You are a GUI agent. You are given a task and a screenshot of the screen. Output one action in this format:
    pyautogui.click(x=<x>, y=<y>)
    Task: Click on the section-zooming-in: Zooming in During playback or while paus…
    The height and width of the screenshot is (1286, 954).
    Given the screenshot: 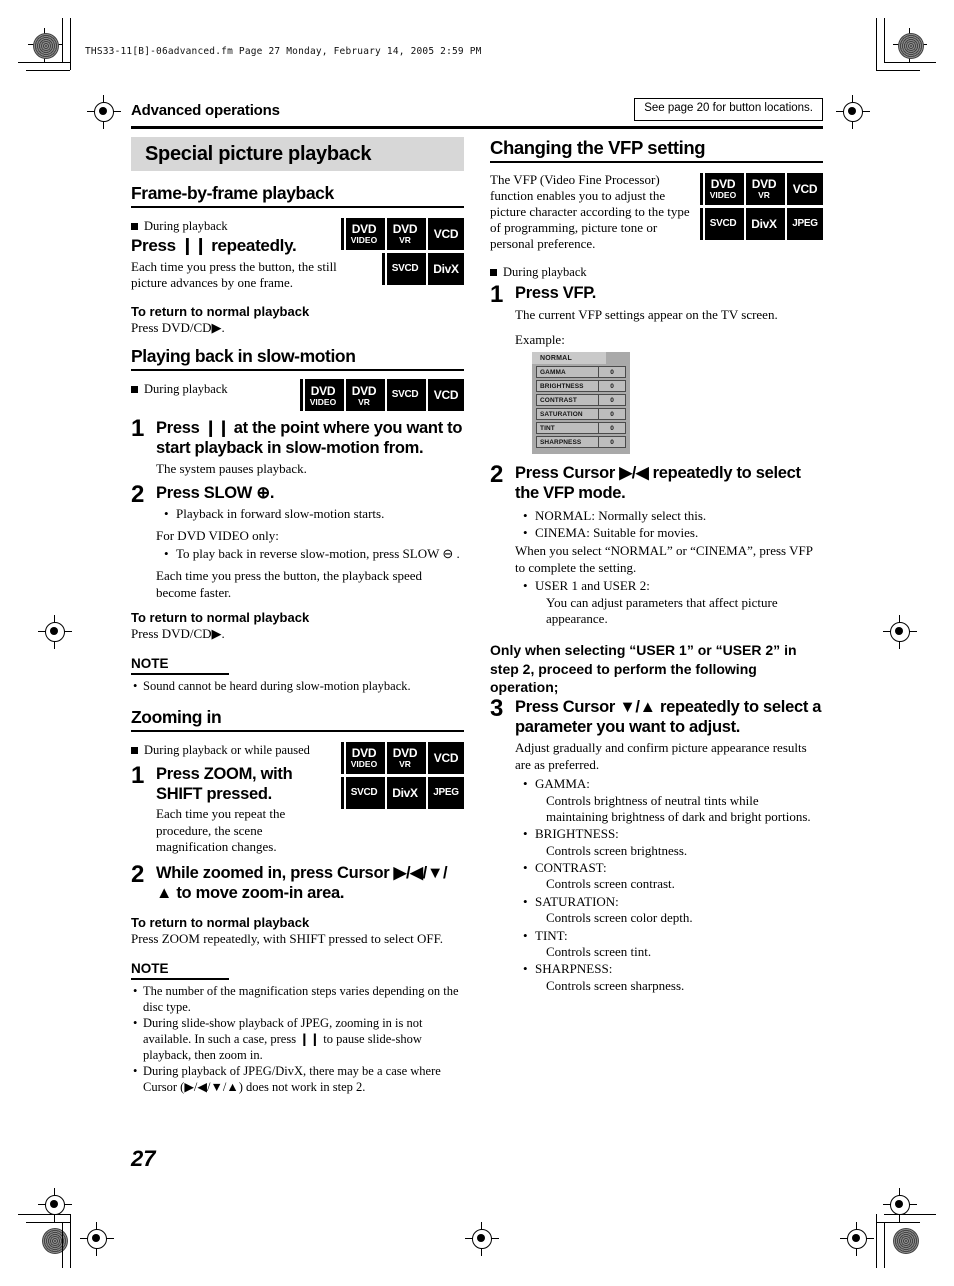 What is the action you would take?
    pyautogui.click(x=297, y=901)
    